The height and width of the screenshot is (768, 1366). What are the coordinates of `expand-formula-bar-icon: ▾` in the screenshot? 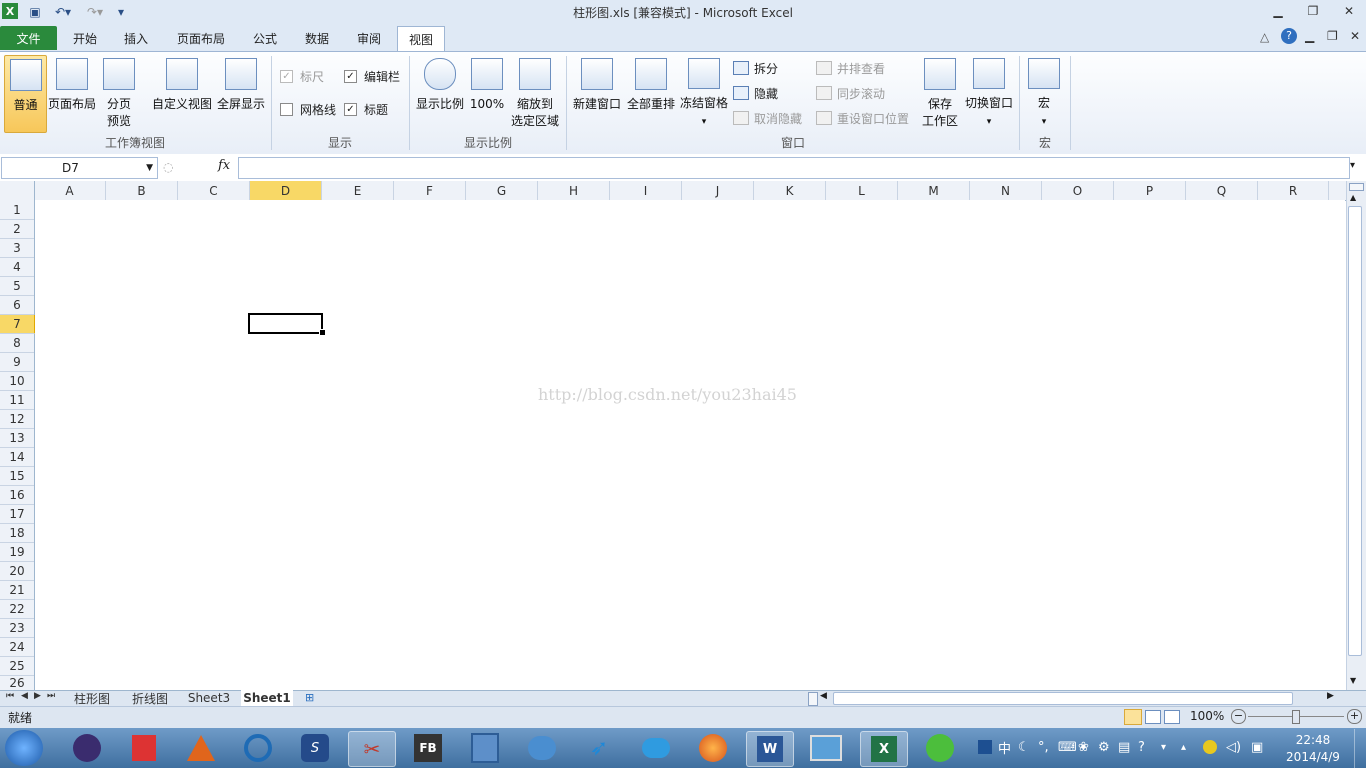 It's located at (1352, 165).